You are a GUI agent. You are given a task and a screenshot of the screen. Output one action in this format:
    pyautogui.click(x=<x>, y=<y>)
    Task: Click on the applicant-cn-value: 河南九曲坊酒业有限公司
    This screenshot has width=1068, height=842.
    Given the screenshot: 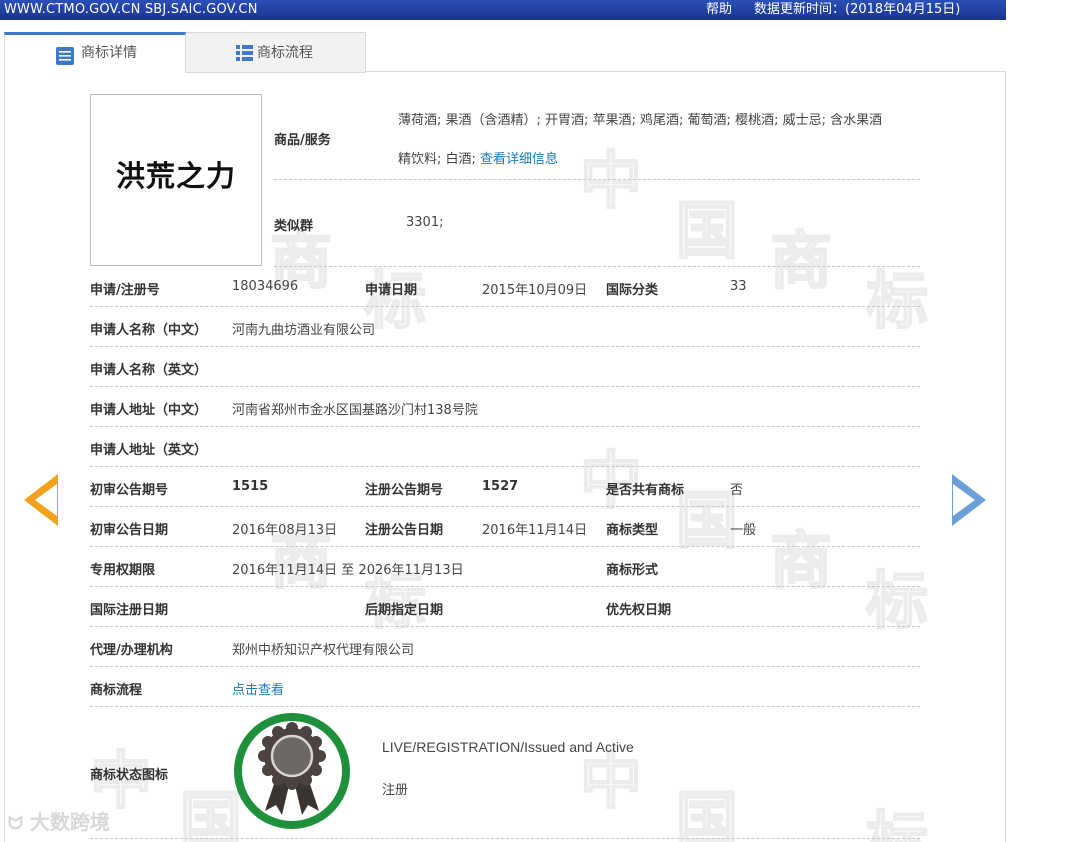 What is the action you would take?
    pyautogui.click(x=304, y=330)
    